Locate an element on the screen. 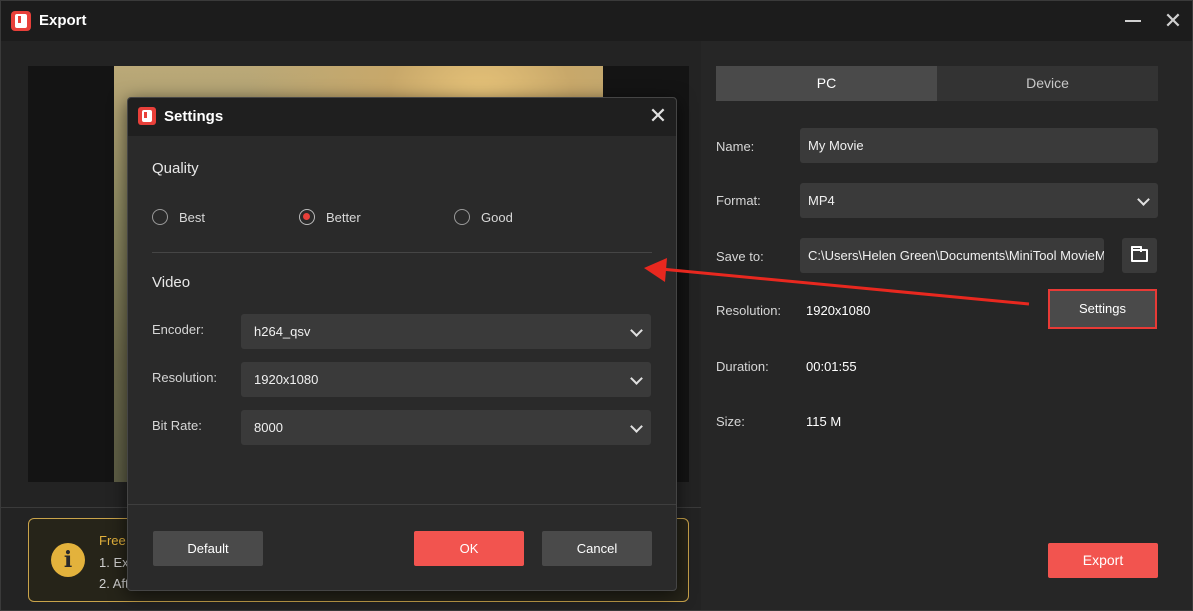  bitrate-label: Bit Rate: is located at coordinates (177, 425).